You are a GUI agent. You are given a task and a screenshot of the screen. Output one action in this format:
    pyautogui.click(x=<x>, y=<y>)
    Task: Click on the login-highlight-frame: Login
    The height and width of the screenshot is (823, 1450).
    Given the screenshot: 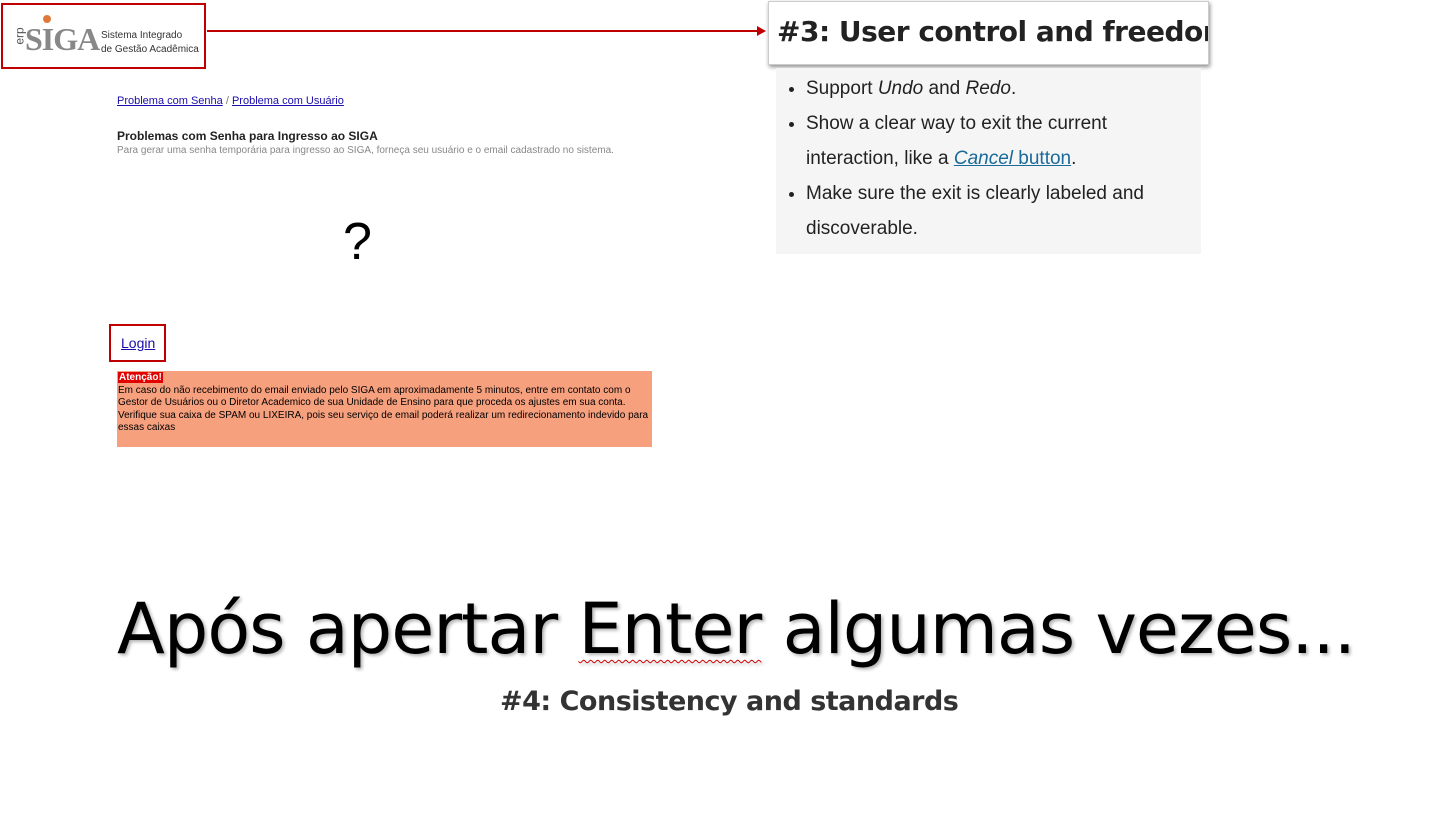 What is the action you would take?
    pyautogui.click(x=137, y=343)
    